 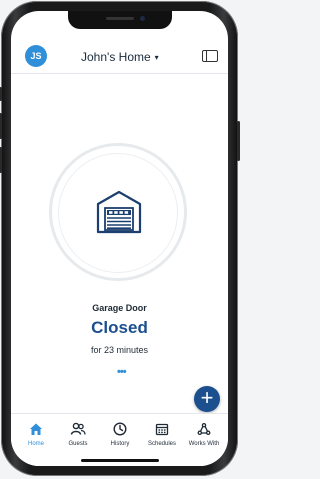 I want to click on tab-works-with: Works With, so click(x=204, y=434).